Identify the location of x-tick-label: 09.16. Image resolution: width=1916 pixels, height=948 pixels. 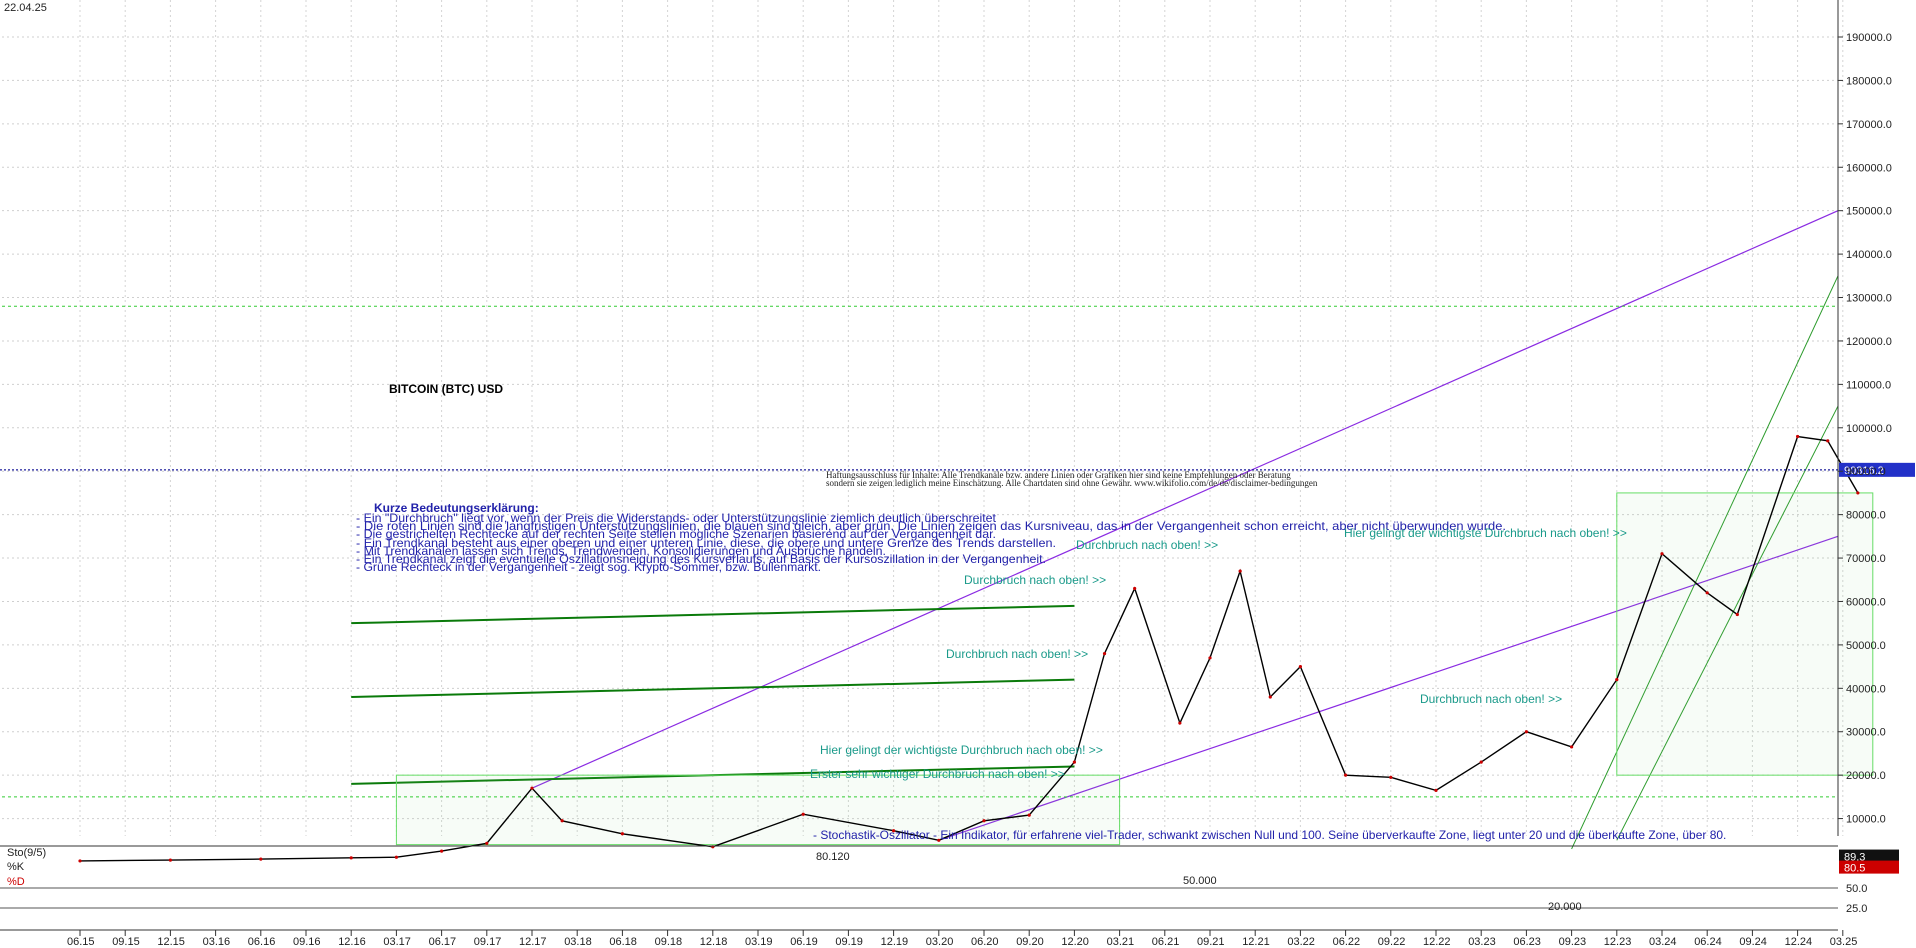
(307, 942).